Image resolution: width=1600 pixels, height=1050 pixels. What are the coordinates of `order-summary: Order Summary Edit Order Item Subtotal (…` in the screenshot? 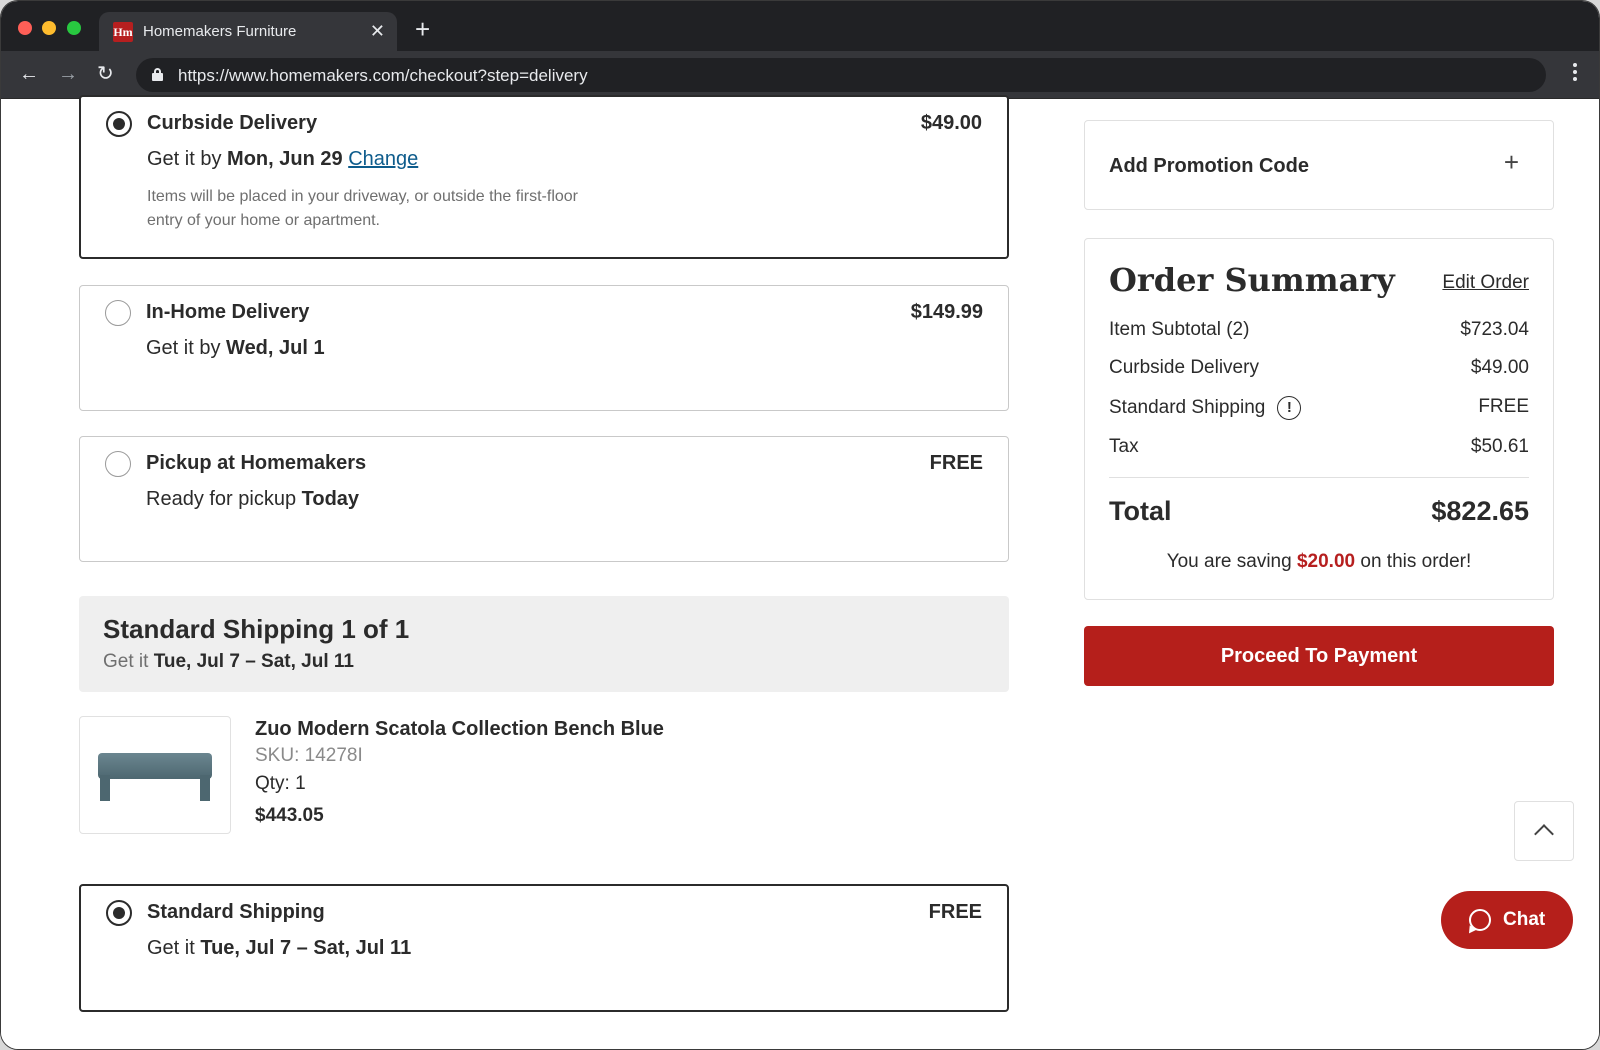 It's located at (1319, 419).